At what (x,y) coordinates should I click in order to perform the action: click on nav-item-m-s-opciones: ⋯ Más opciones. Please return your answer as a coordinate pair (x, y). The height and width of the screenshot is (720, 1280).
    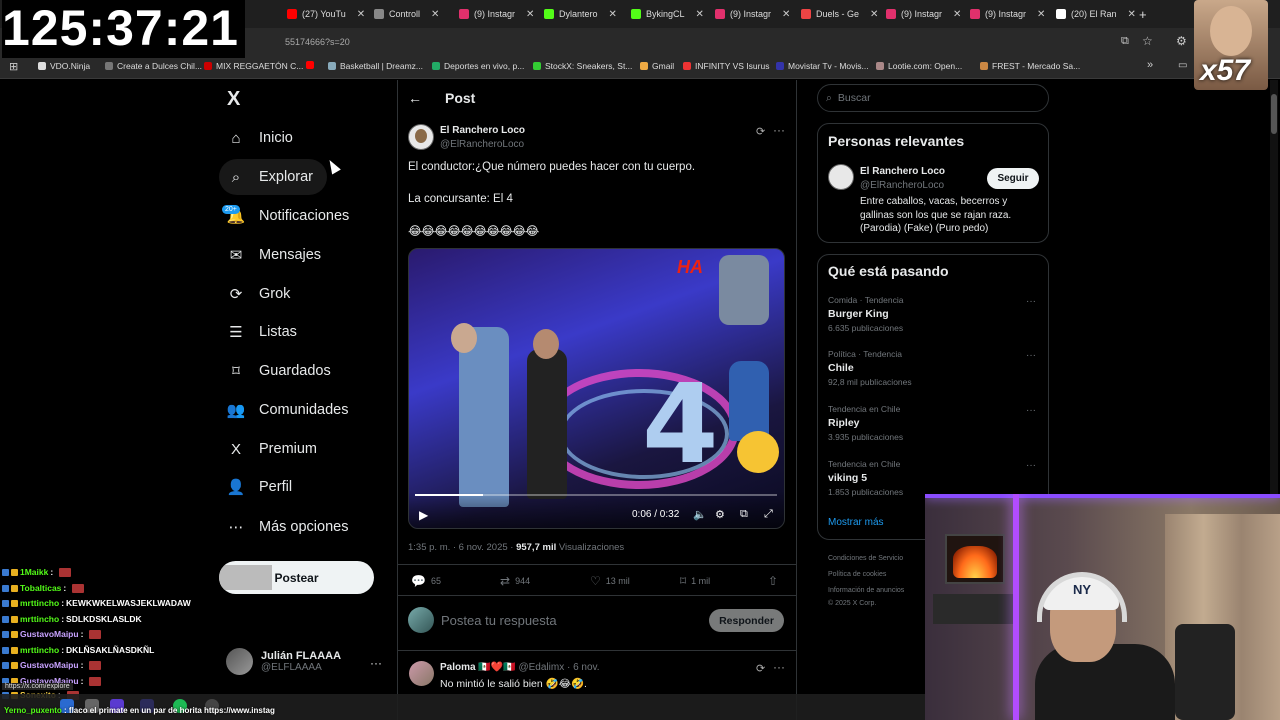
    Looking at the image, I should click on (284, 527).